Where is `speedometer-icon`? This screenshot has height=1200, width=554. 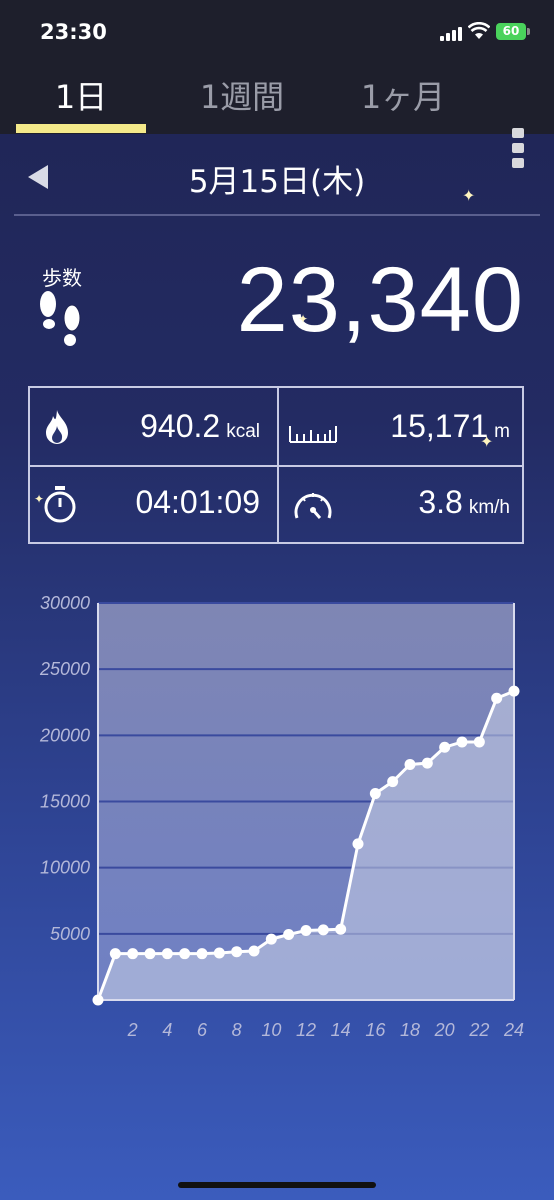
speedometer-icon is located at coordinates (313, 506).